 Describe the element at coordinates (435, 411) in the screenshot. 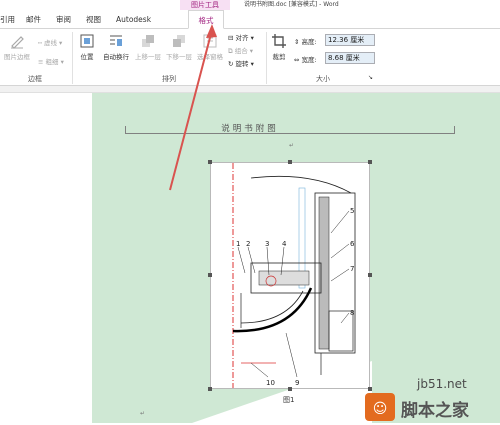

I see `watermark-name: 脚本之家` at that location.